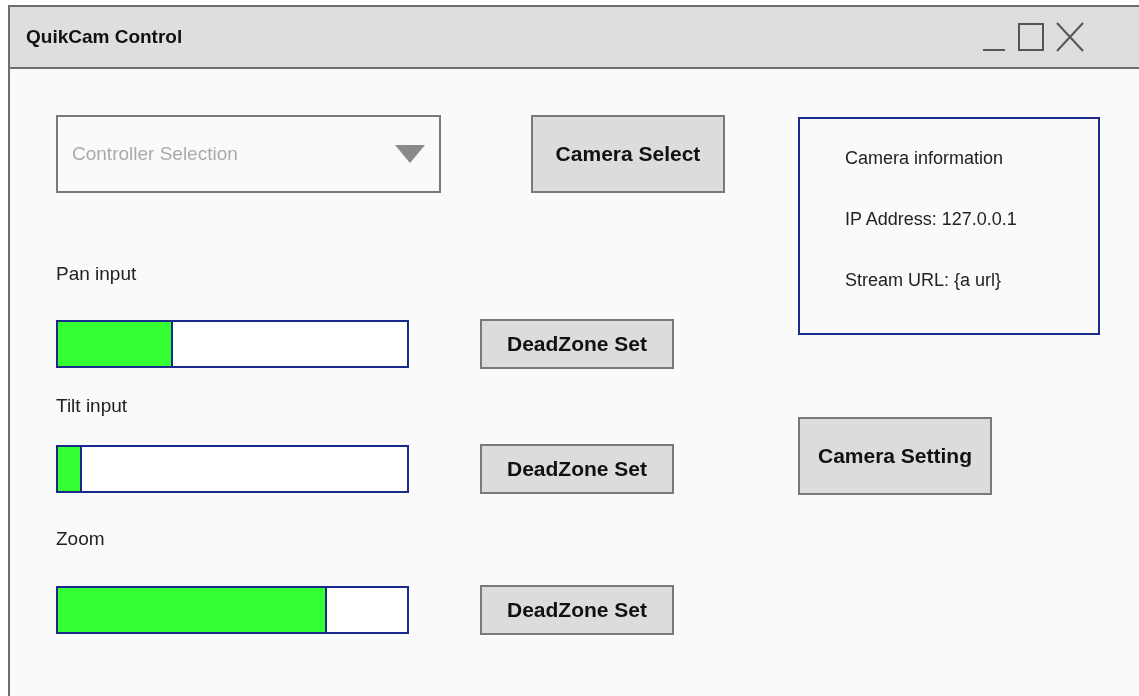  What do you see at coordinates (924, 280) in the screenshot?
I see `info-line: Stream URL: {a url}` at bounding box center [924, 280].